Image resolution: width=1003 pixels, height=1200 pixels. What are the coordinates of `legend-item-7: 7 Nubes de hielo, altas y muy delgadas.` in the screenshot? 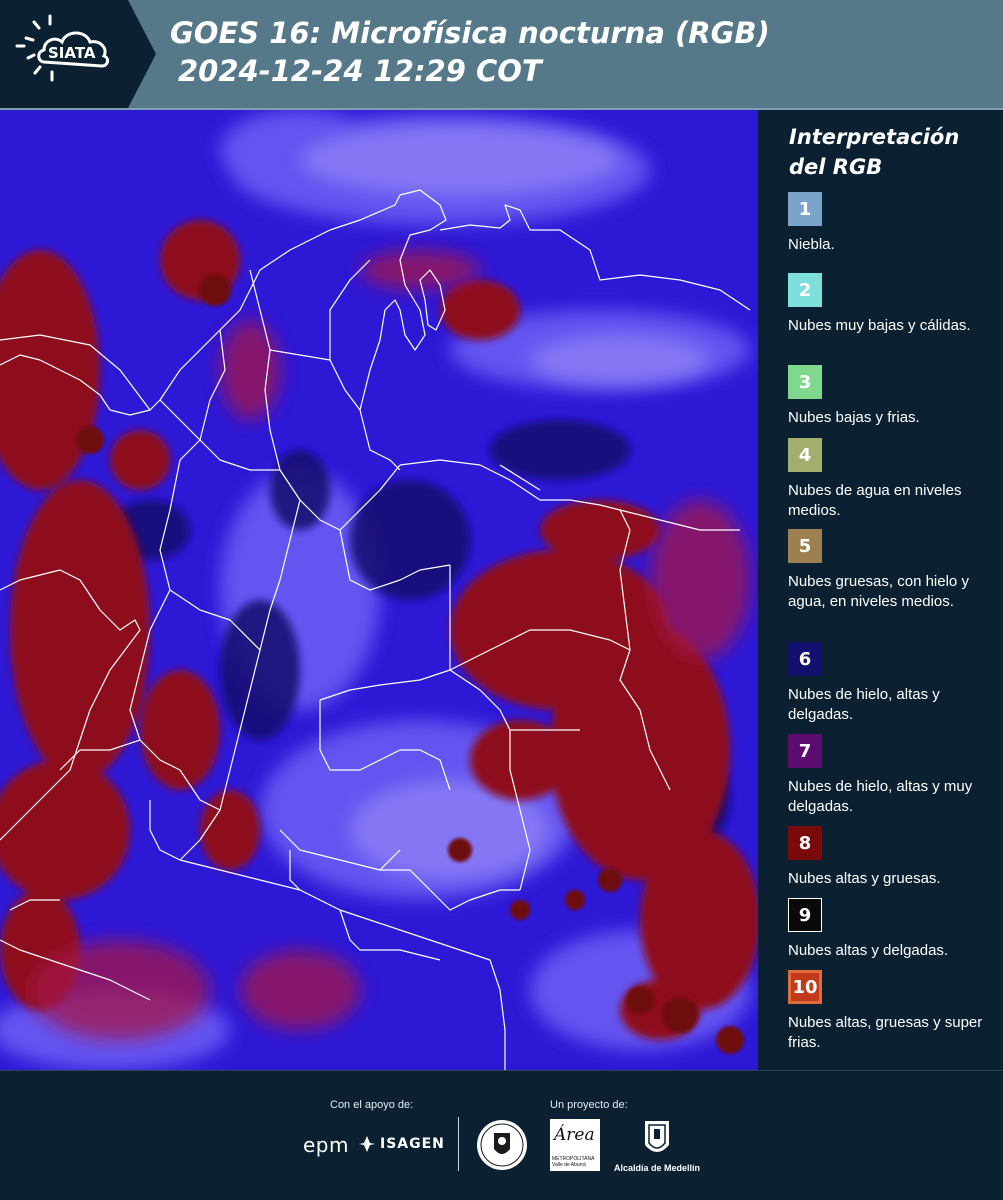 It's located at (888, 775).